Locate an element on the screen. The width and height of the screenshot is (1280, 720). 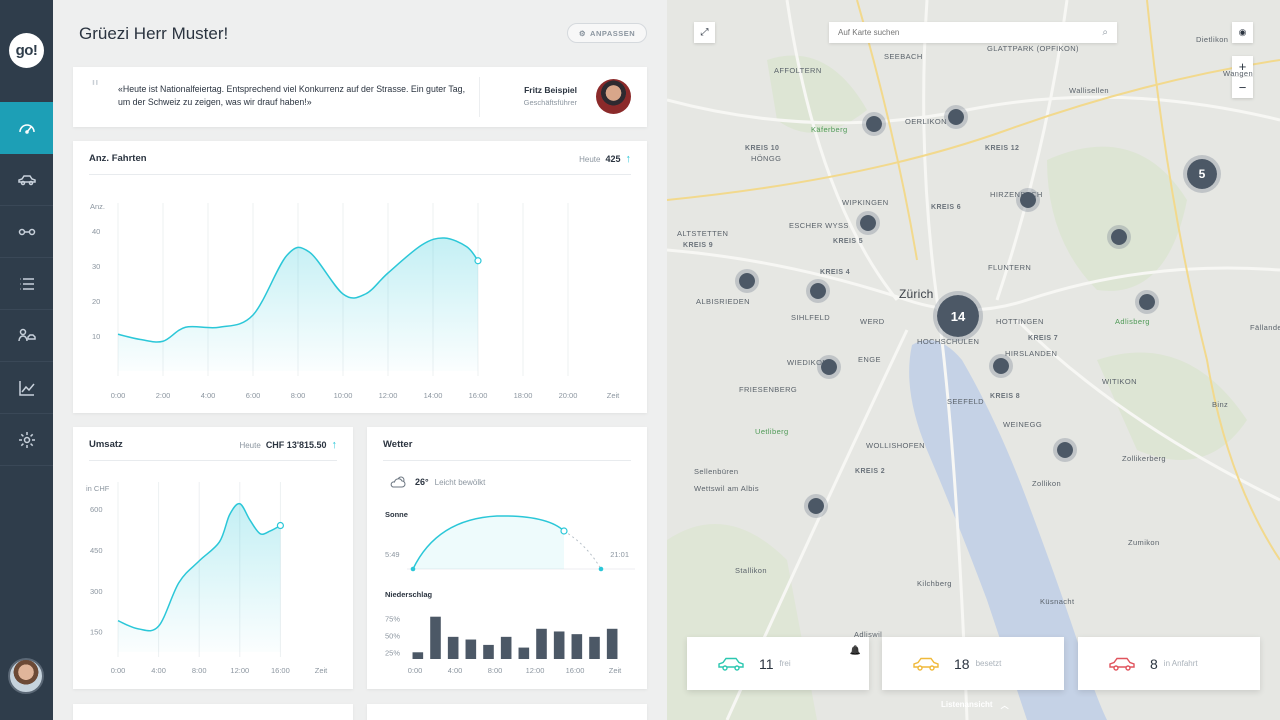
map-place-label: FLUNTERN is located at coordinates (1010, 267).